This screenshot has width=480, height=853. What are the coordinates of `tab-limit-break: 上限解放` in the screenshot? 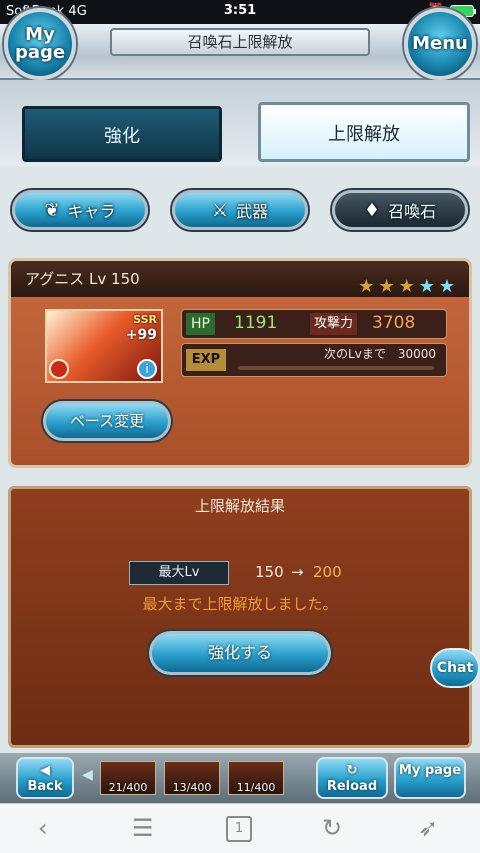 It's located at (364, 132).